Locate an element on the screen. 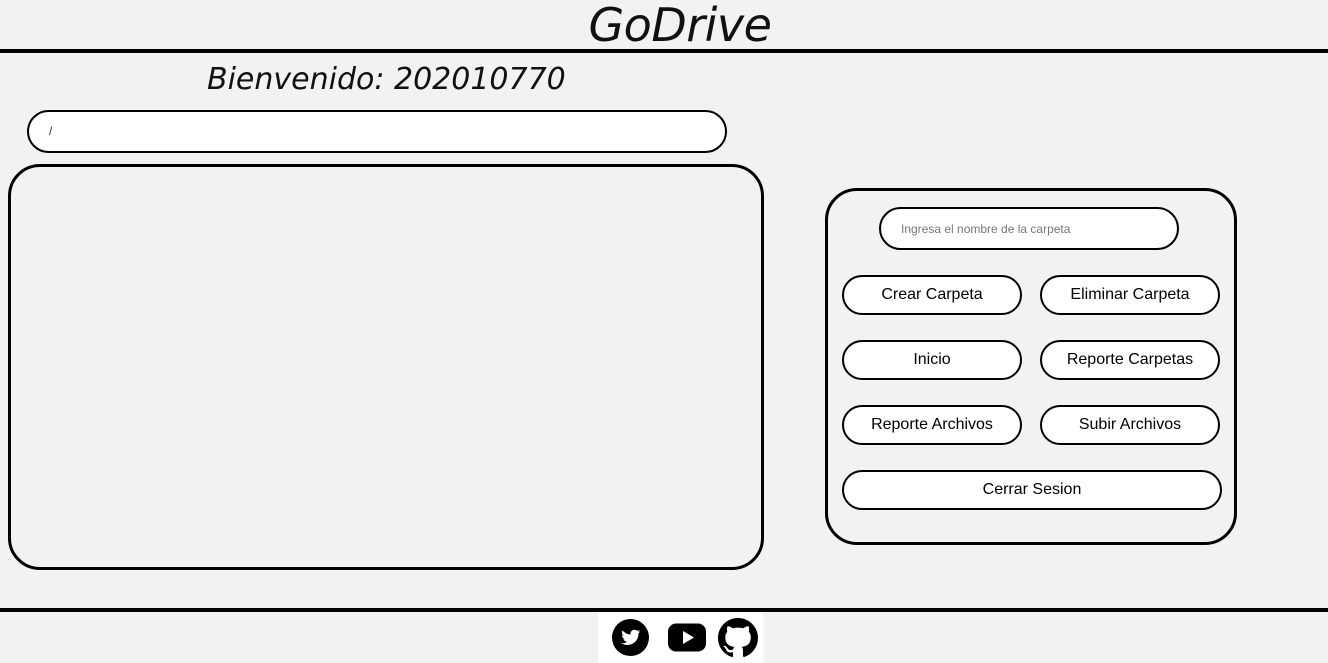 The width and height of the screenshot is (1328, 663). app-title: GoDrive is located at coordinates (680, 26).